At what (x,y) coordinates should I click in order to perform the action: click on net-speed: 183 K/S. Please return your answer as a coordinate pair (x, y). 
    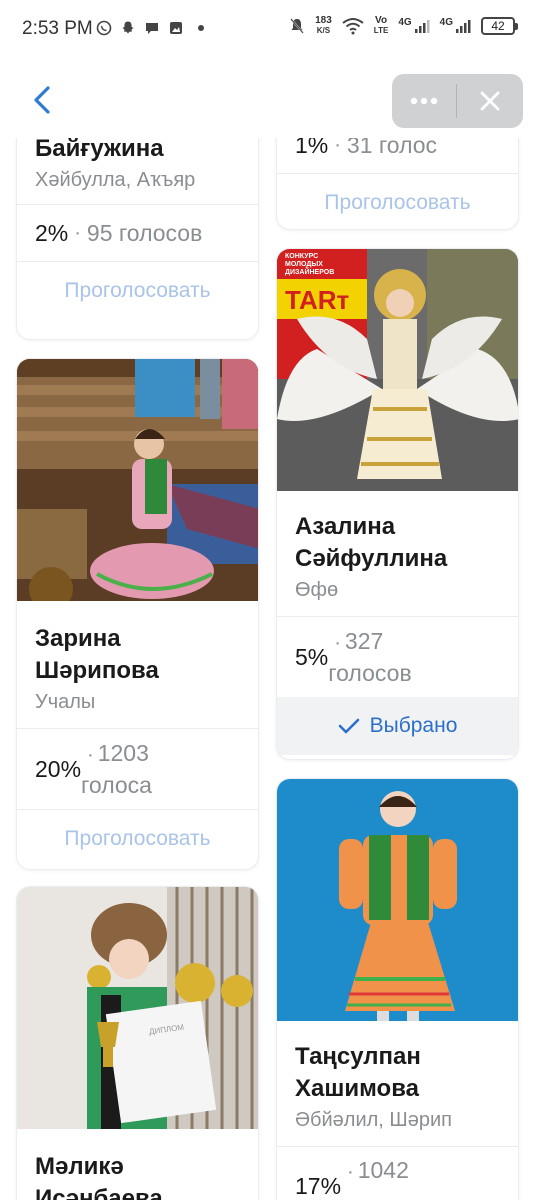
    Looking at the image, I should click on (323, 25).